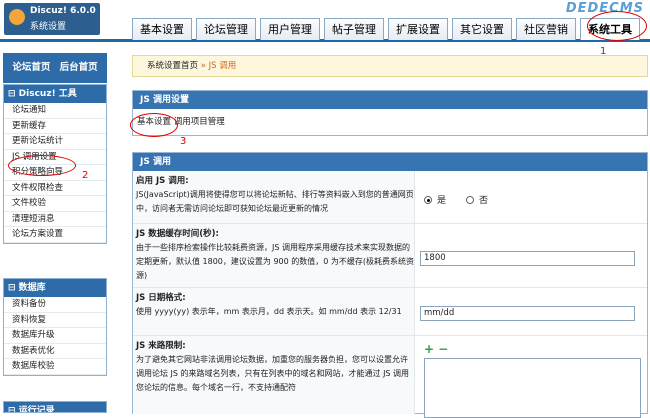 The height and width of the screenshot is (418, 650). Describe the element at coordinates (418, 29) in the screenshot. I see `tab-extension-settings: 扩展设置` at that location.